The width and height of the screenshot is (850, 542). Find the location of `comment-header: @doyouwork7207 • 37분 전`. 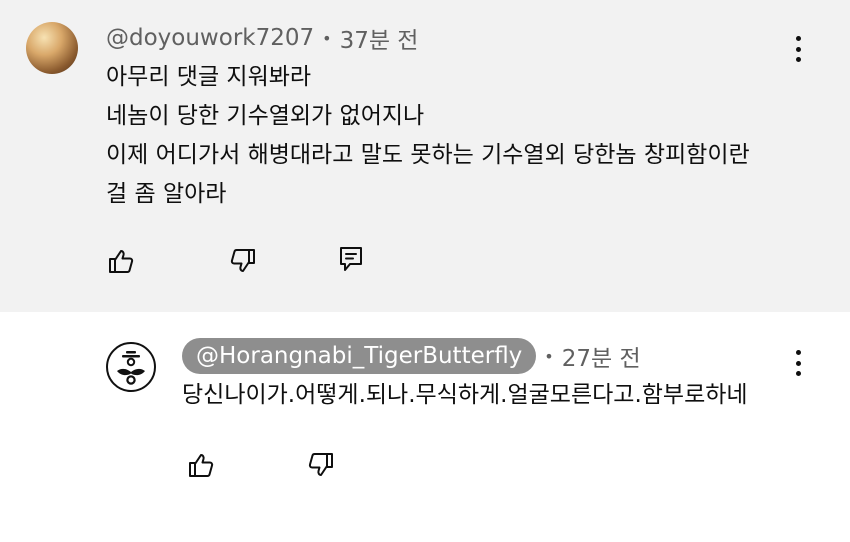

comment-header: @doyouwork7207 • 37분 전 is located at coordinates (262, 38).